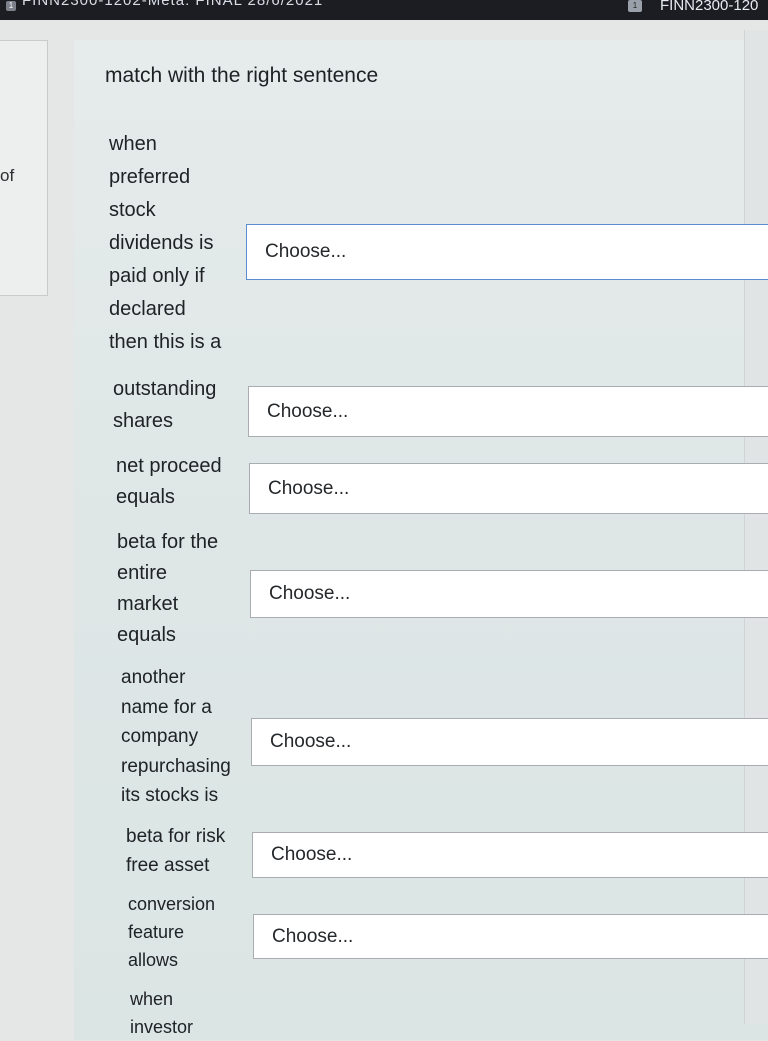  Describe the element at coordinates (176, 851) in the screenshot. I see `matching-prompt: beta for risk free asset` at that location.